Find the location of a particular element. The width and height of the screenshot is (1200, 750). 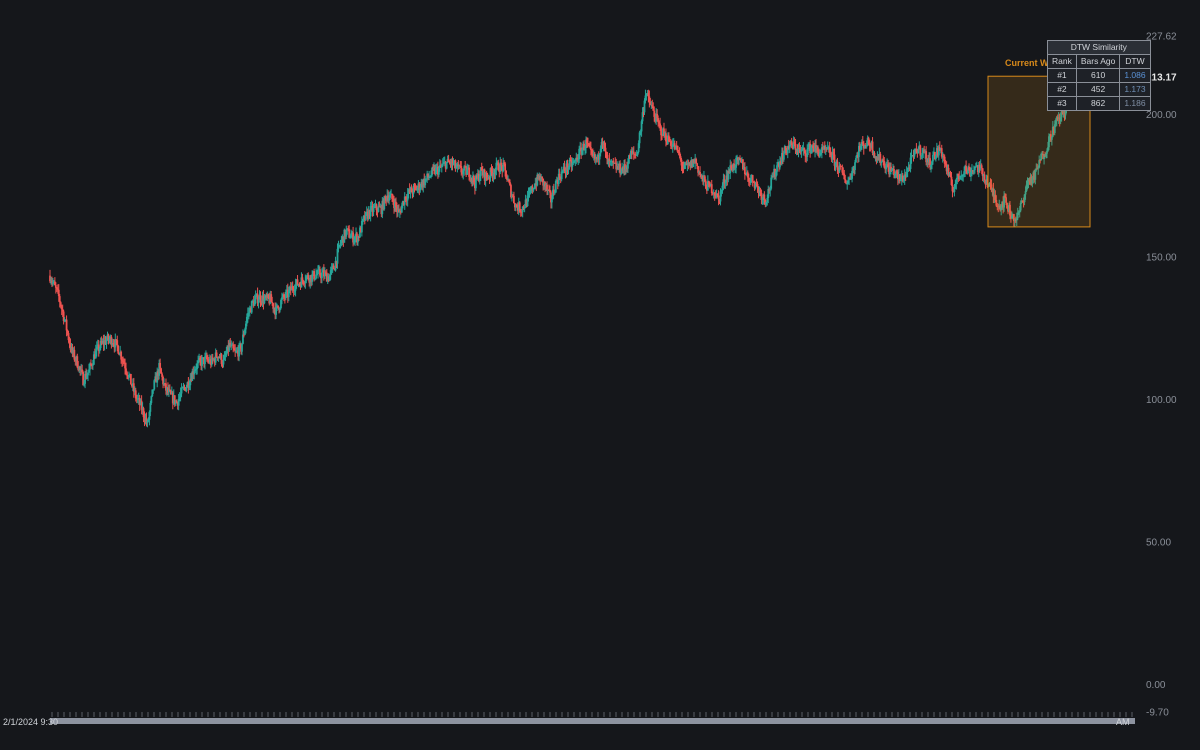

table-row: #1 610 1.086 is located at coordinates (1099, 75).